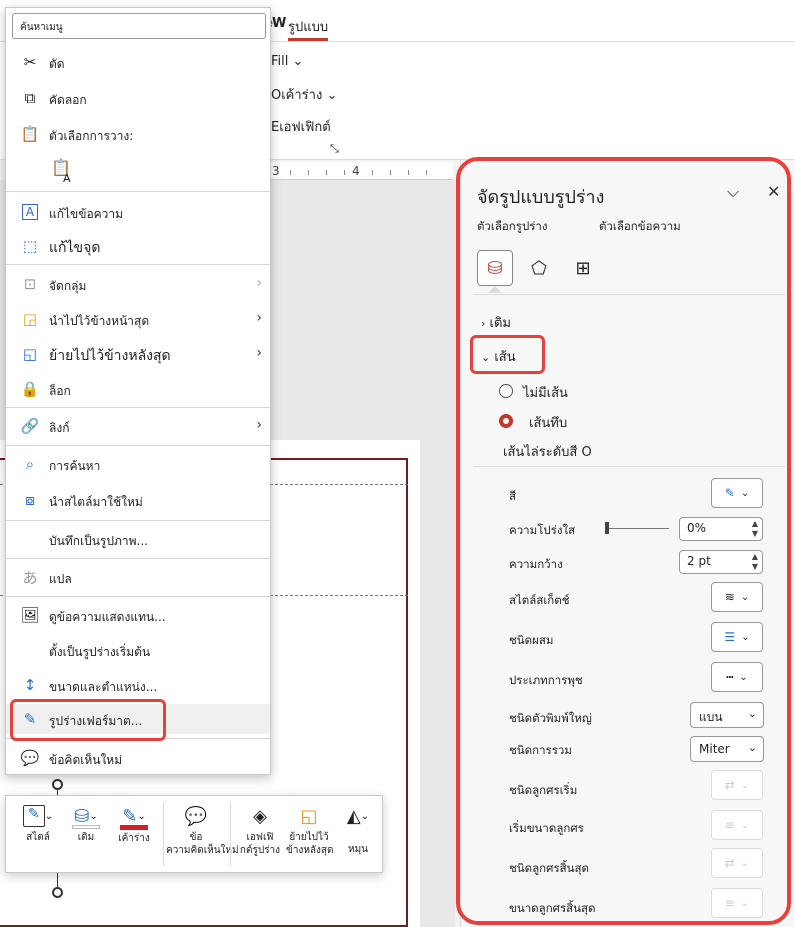 This screenshot has width=795, height=927. Describe the element at coordinates (552, 908) in the screenshot. I see `end-arrow-size-label: ขนาดลูกศรสิ้นสุด` at that location.